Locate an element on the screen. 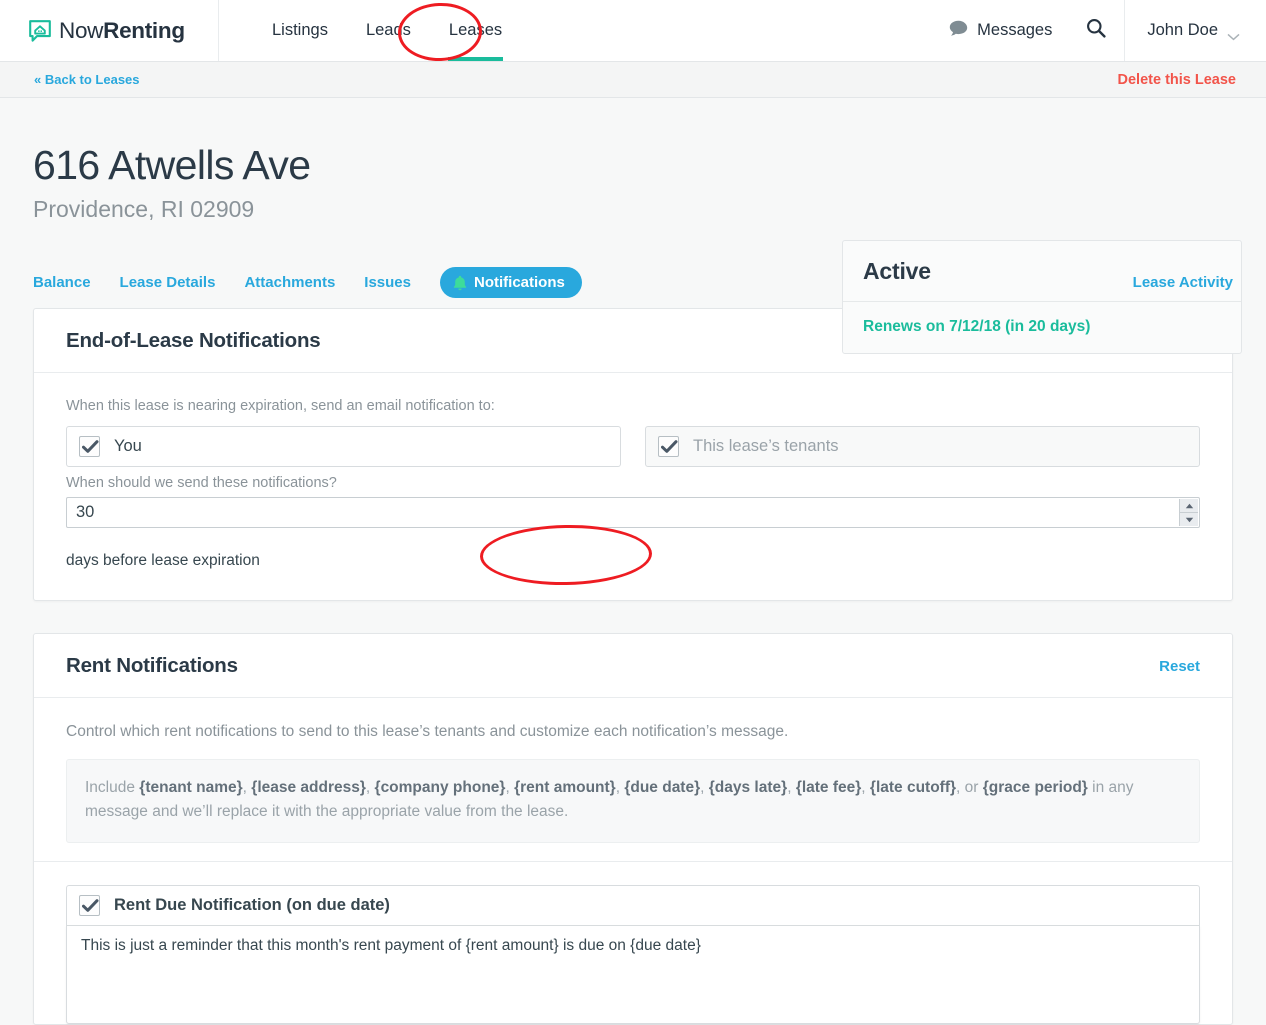 This screenshot has height=1025, width=1266. status-card-body: Renews on 7/12/18 (in 20 days) is located at coordinates (1042, 327).